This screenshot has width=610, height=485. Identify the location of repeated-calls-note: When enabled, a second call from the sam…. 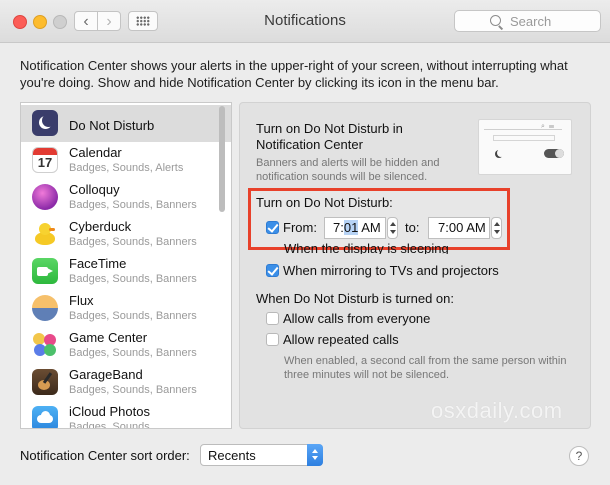
(425, 368).